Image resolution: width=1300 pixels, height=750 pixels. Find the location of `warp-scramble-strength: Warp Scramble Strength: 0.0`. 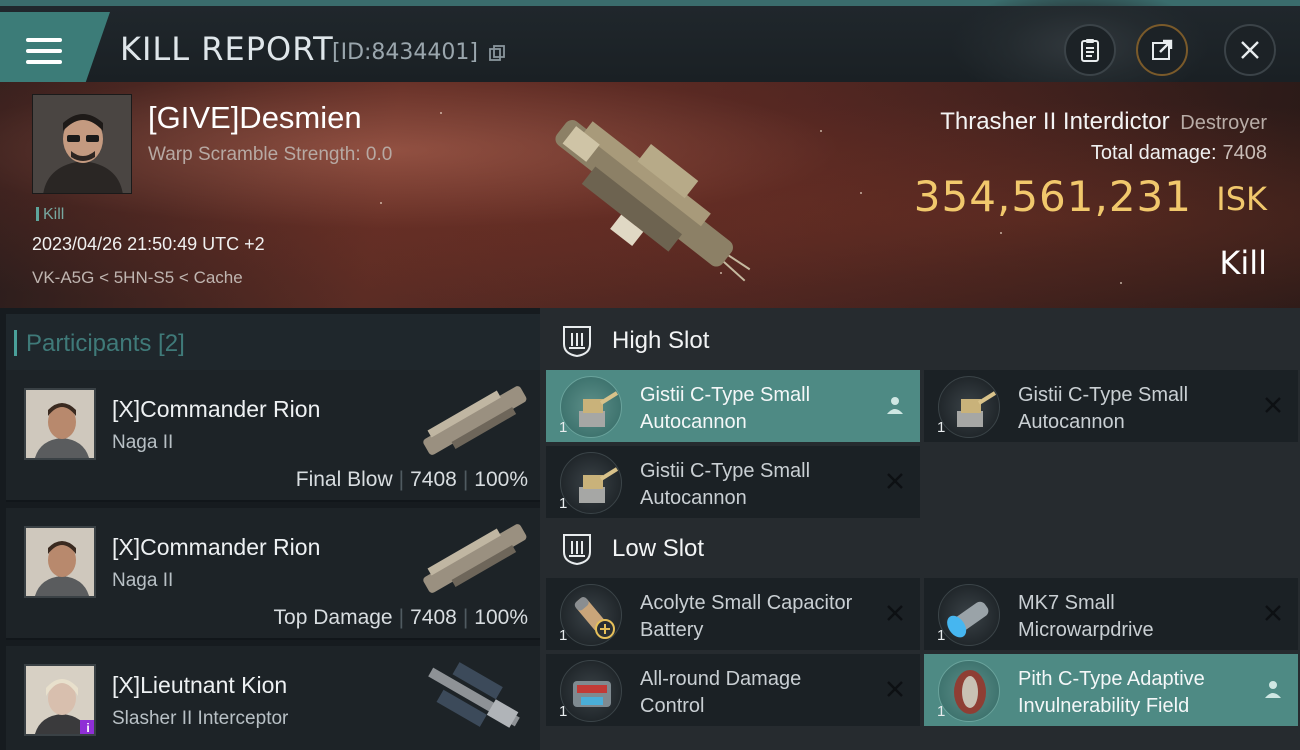

warp-scramble-strength: Warp Scramble Strength: 0.0 is located at coordinates (270, 154).